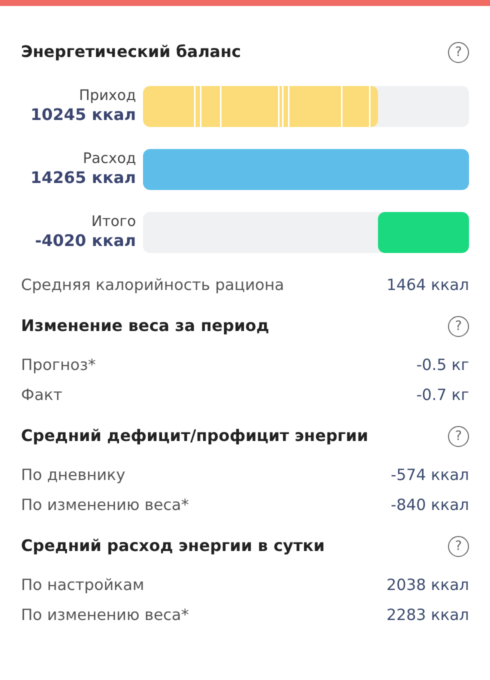  What do you see at coordinates (113, 222) in the screenshot?
I see `bar-label: Итого` at bounding box center [113, 222].